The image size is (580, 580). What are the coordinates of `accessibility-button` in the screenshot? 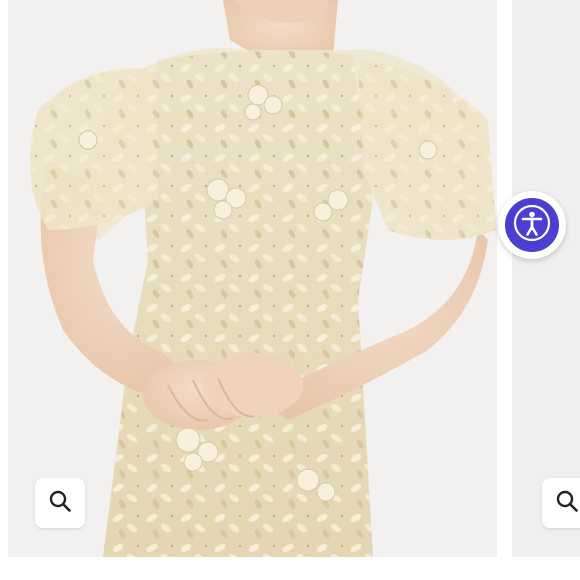 It's located at (532, 225).